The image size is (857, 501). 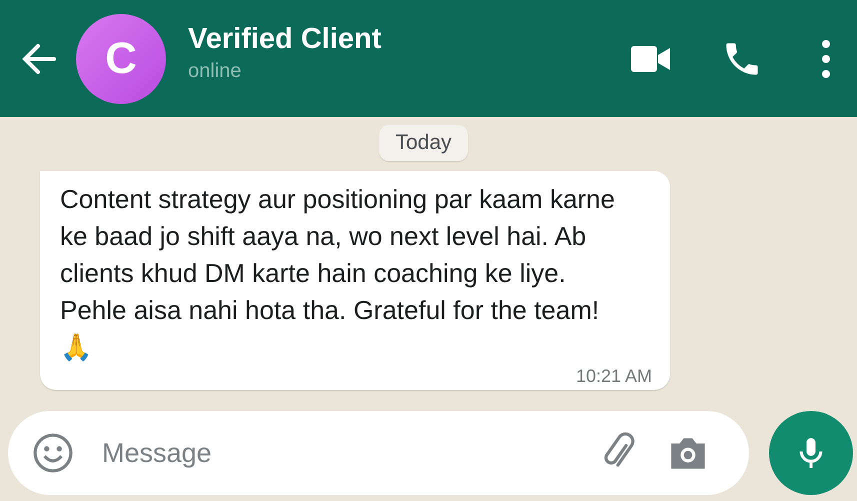 I want to click on contact-name: Verified Client, so click(x=384, y=39).